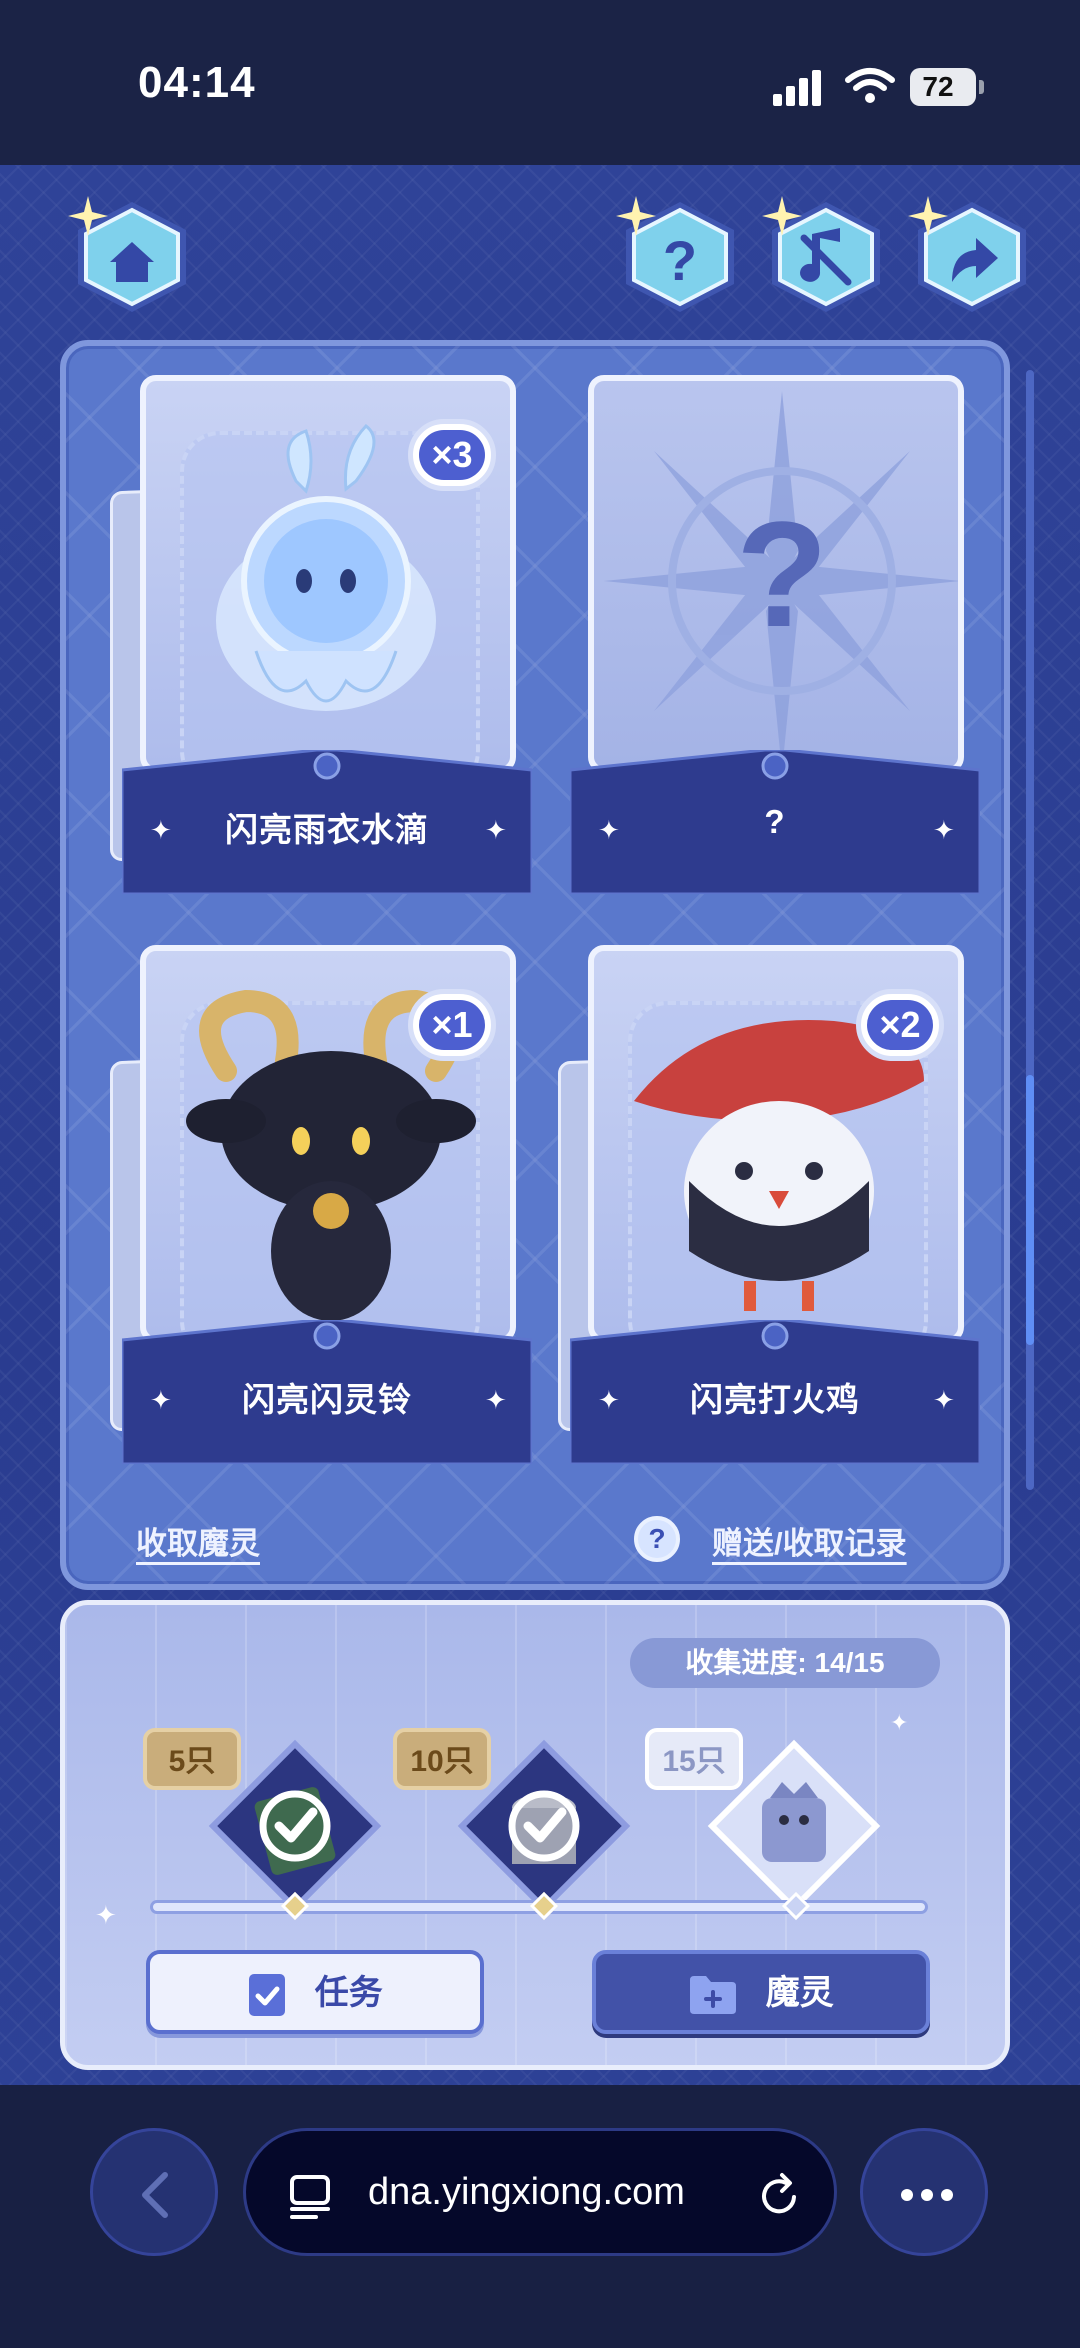 The image size is (1080, 2348). What do you see at coordinates (900, 1025) in the screenshot?
I see `count-badge: ×2` at bounding box center [900, 1025].